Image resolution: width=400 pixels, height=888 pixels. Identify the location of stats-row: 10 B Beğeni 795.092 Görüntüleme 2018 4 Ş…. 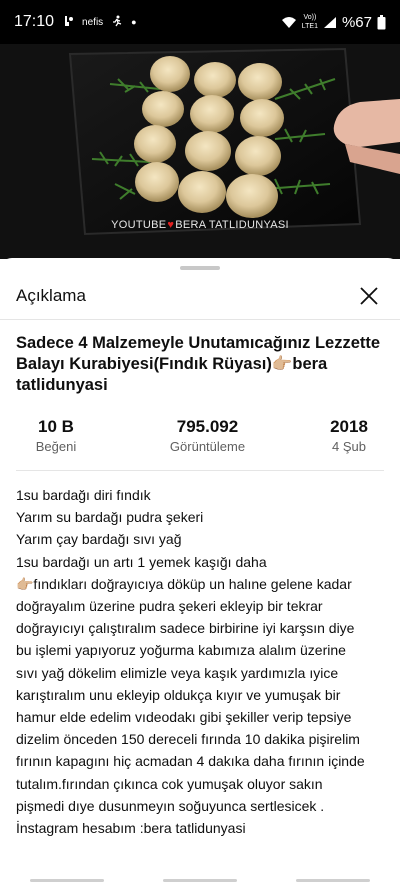
(200, 438).